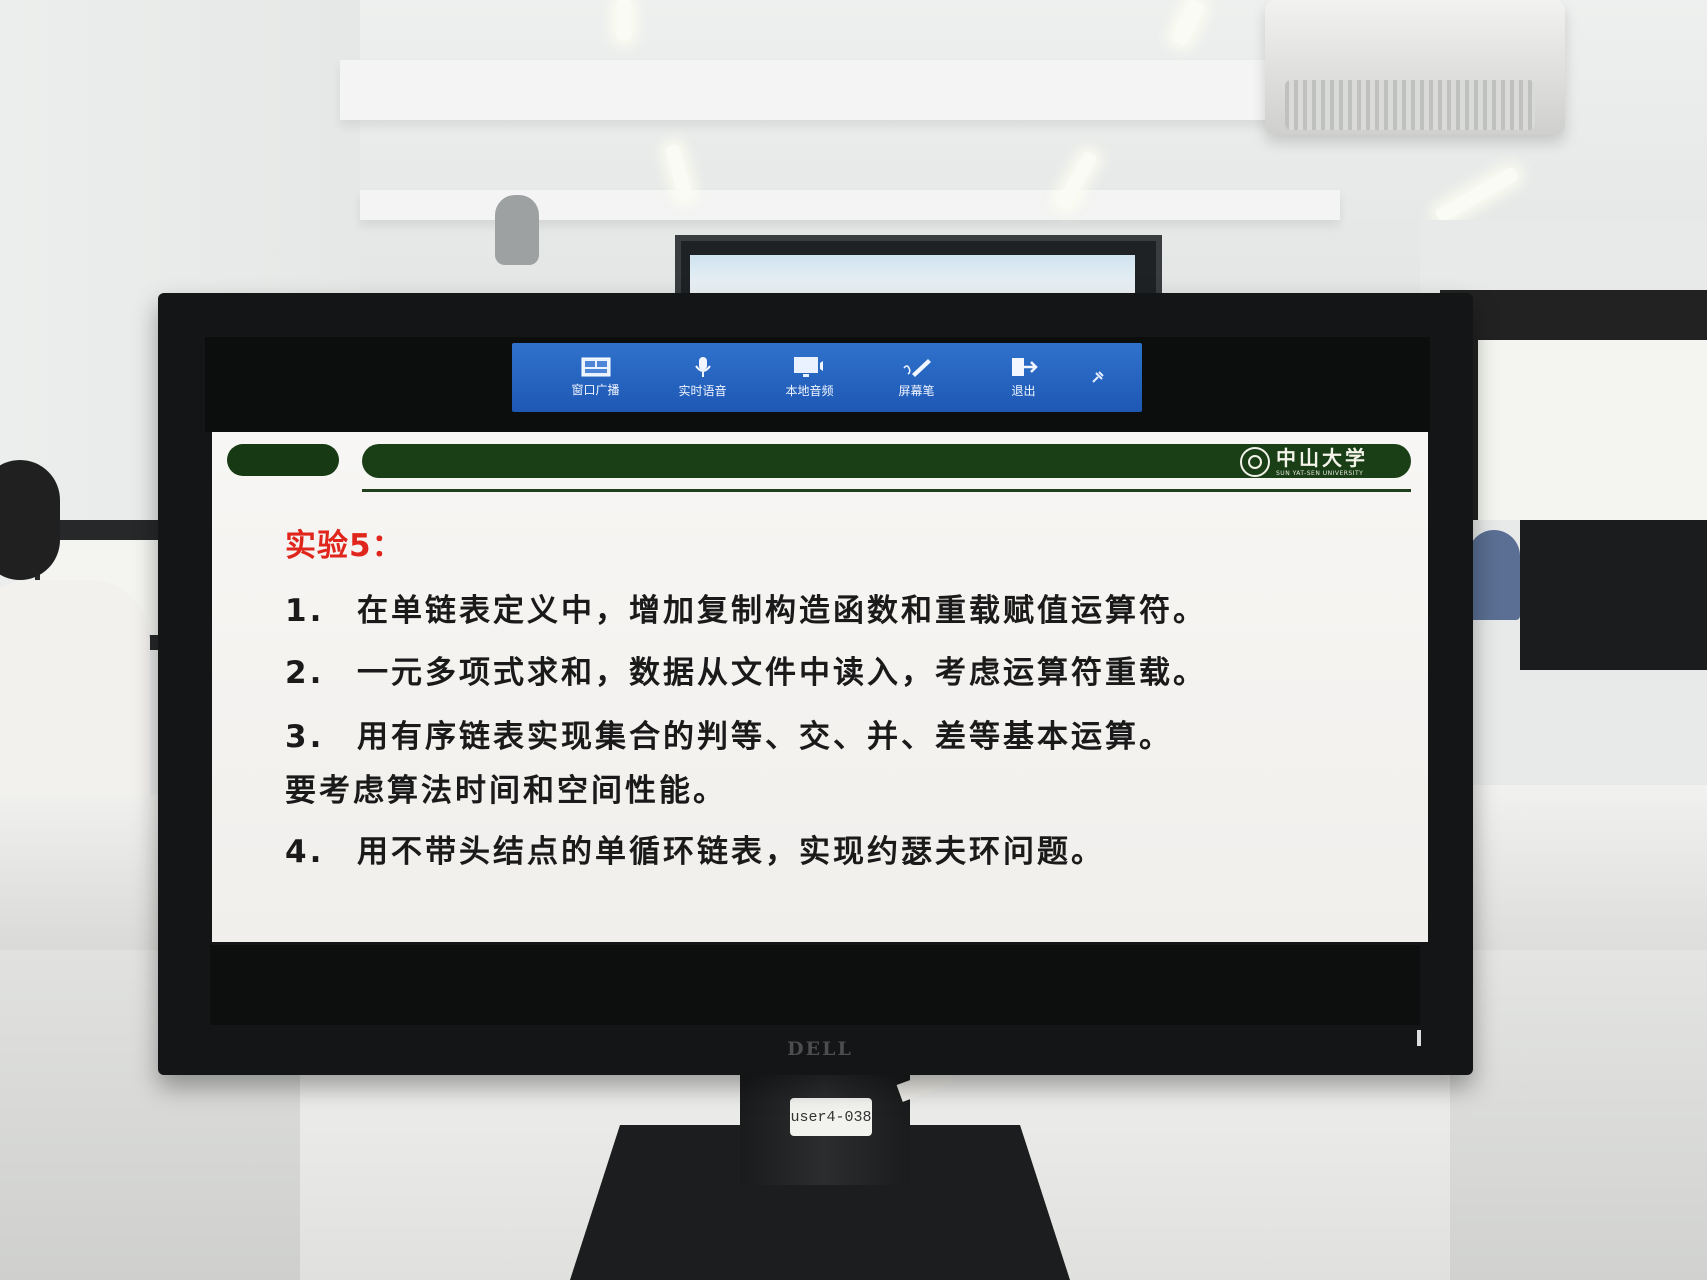 The image size is (1707, 1280). I want to click on student-shirt, so click(75, 695).